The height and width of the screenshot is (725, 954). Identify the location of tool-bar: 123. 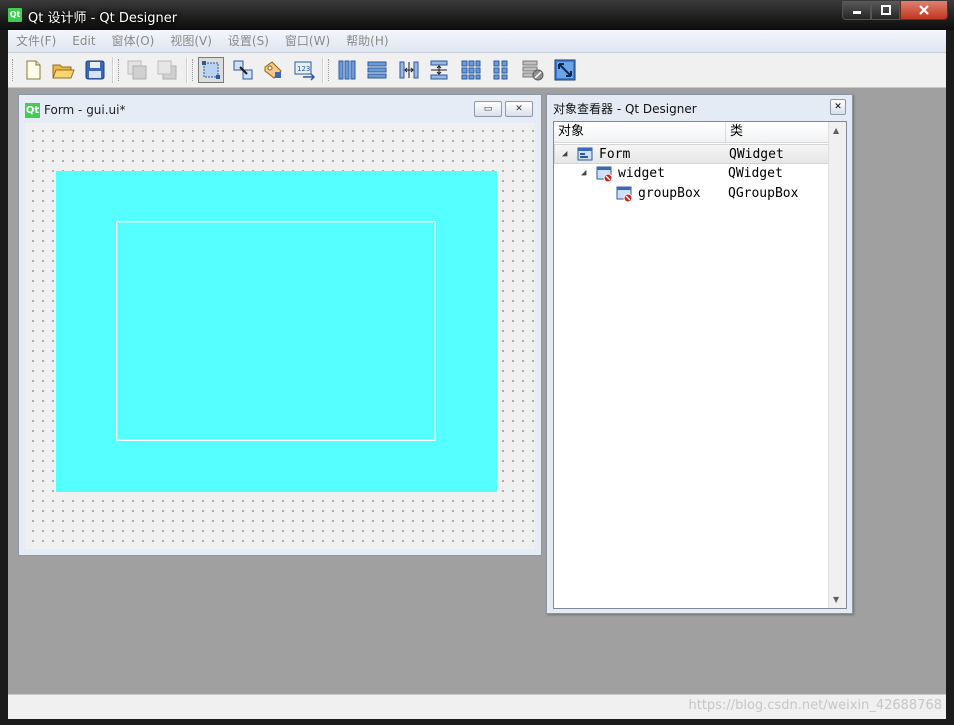
(477, 70).